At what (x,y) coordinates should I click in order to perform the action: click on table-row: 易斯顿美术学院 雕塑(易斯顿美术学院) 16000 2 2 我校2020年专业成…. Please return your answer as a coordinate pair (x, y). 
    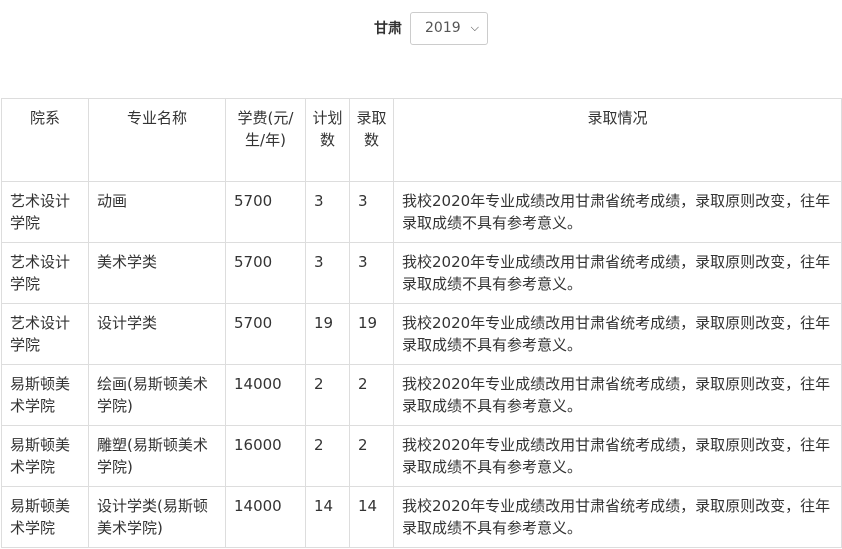
    Looking at the image, I should click on (421, 456).